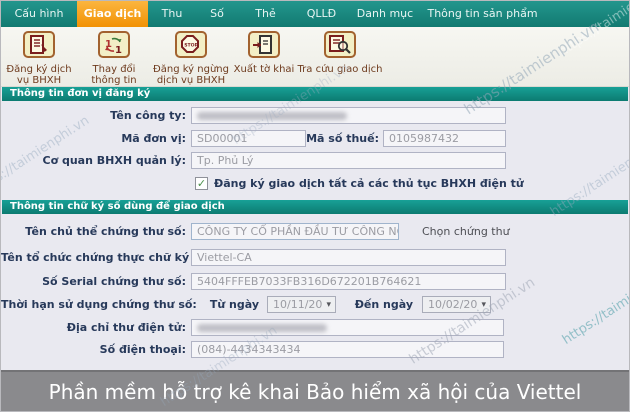 Image resolution: width=630 pixels, height=412 pixels. What do you see at coordinates (340, 69) in the screenshot?
I see `search-transaction-label: Tra cứu giao dịch` at bounding box center [340, 69].